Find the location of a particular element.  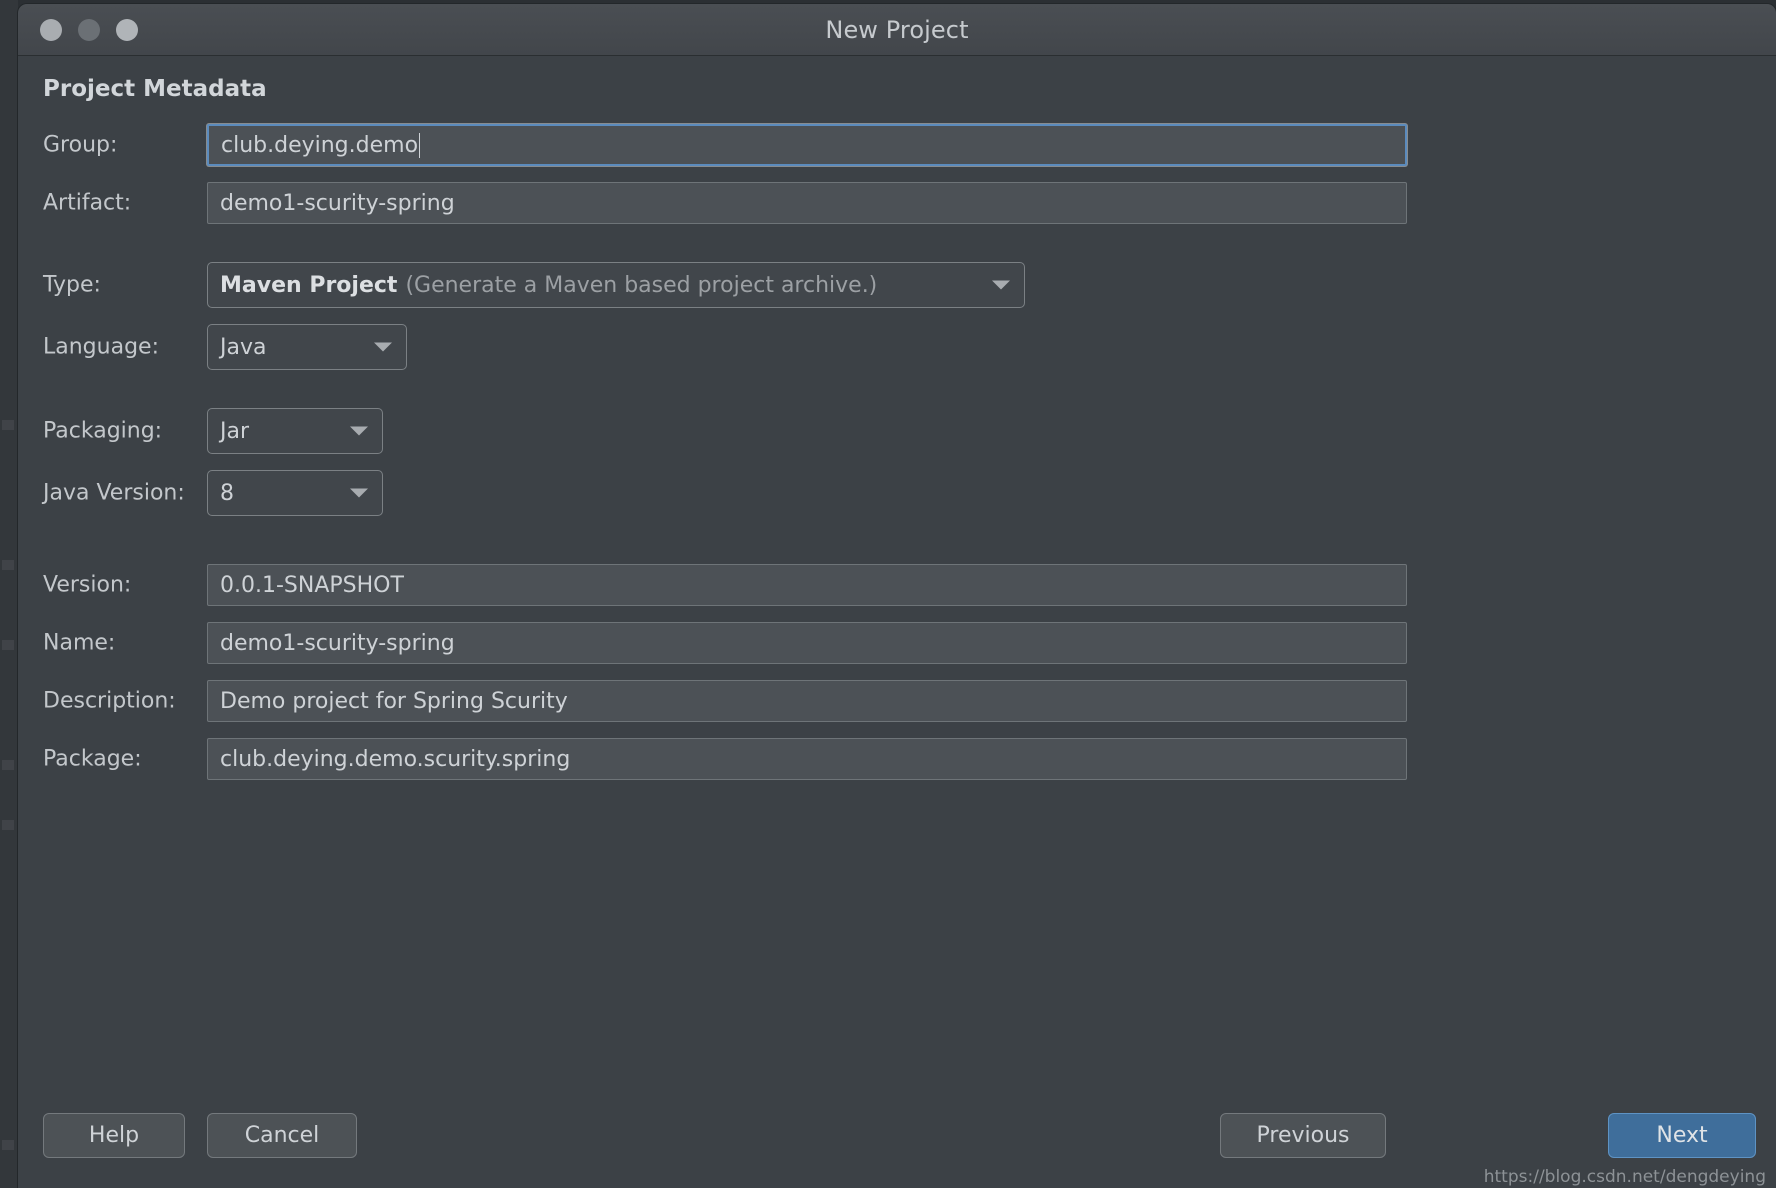

group-input-value: club.deying.demo is located at coordinates (320, 145).